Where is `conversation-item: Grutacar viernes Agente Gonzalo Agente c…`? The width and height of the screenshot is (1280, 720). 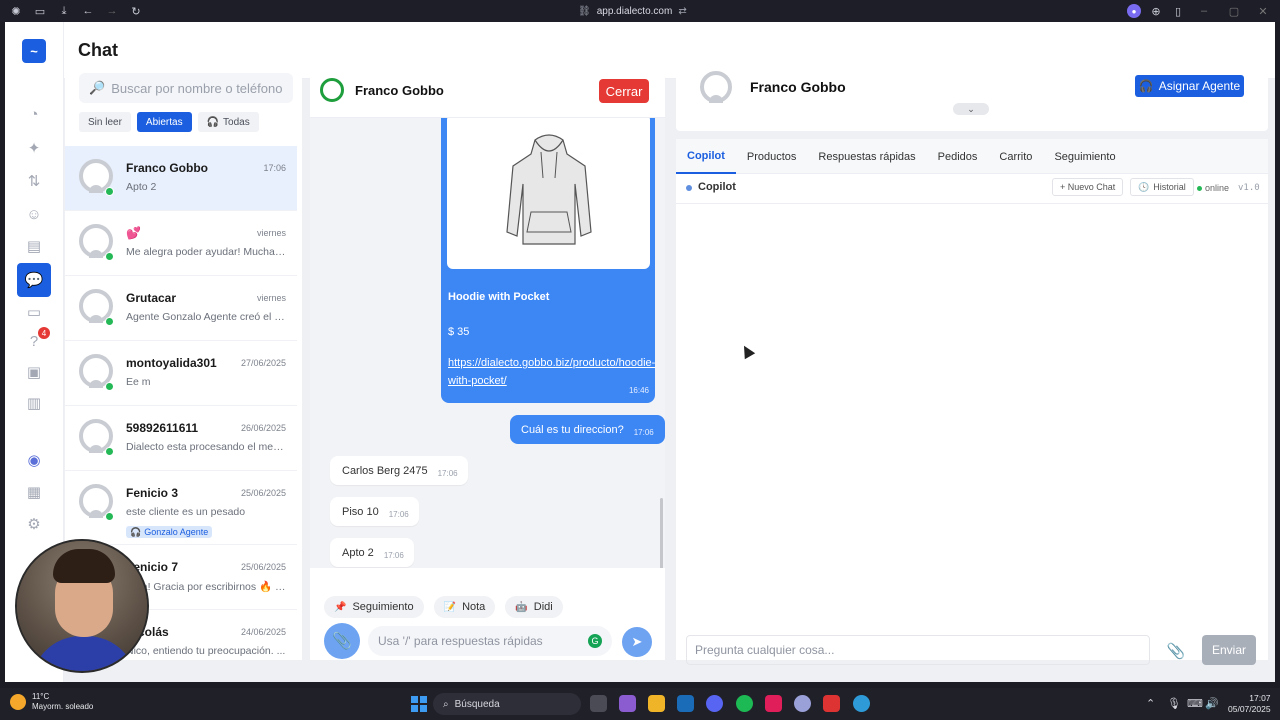 conversation-item: Grutacar viernes Agente Gonzalo Agente c… is located at coordinates (181, 308).